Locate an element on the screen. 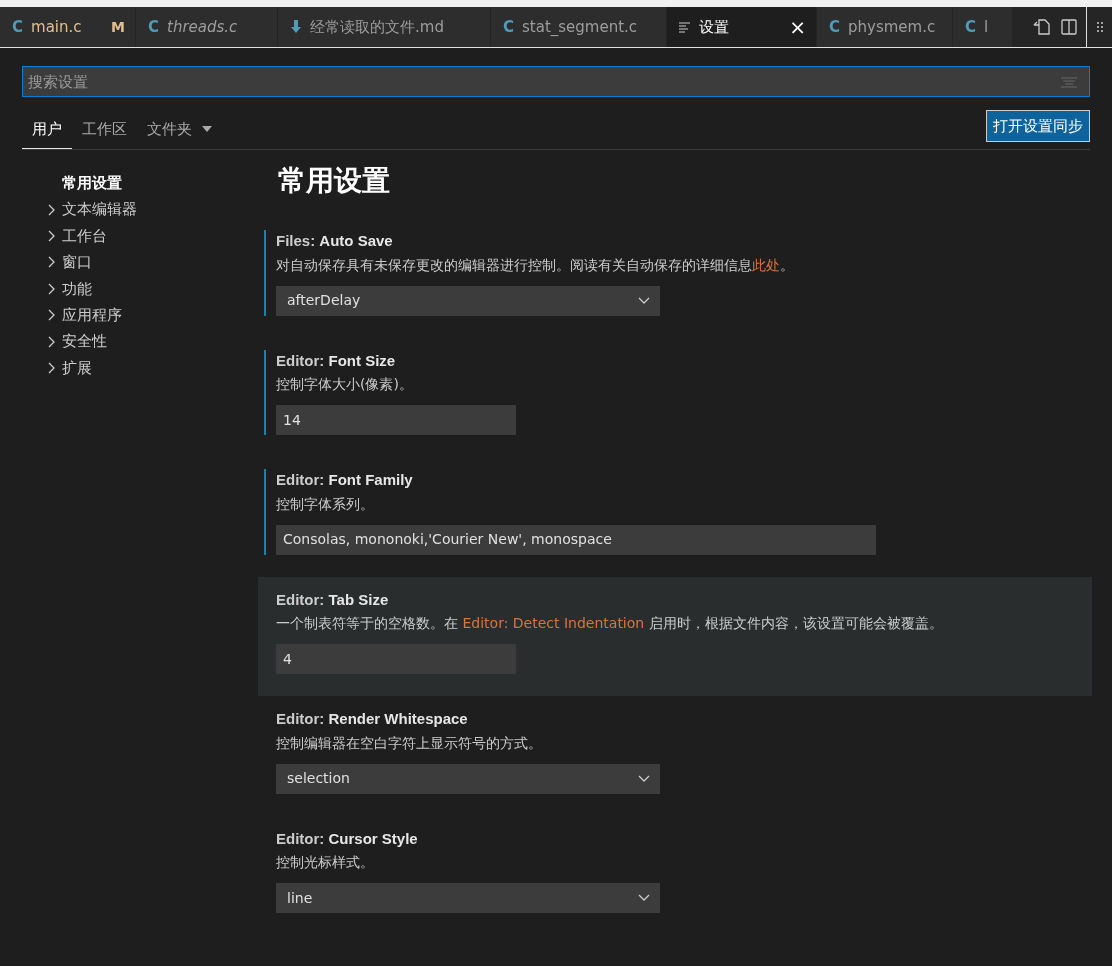 Image resolution: width=1112 pixels, height=966 pixels. editor-tab: C threads.c is located at coordinates (207, 27).